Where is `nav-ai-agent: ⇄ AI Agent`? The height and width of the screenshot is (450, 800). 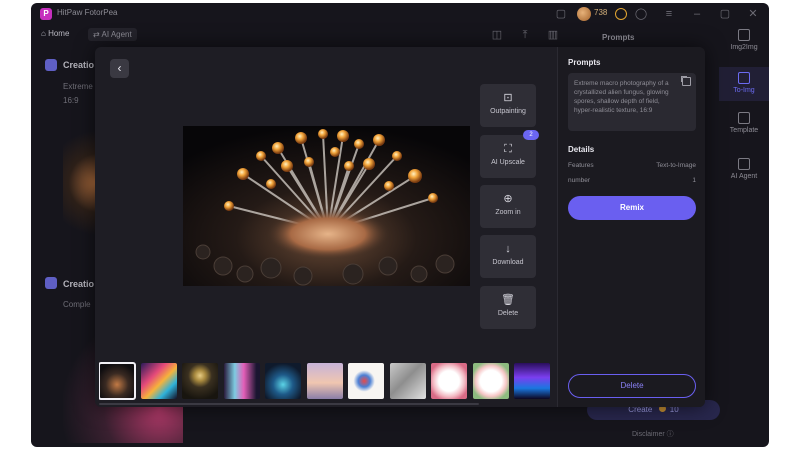
nav-ai-agent: ⇄ AI Agent is located at coordinates (112, 34).